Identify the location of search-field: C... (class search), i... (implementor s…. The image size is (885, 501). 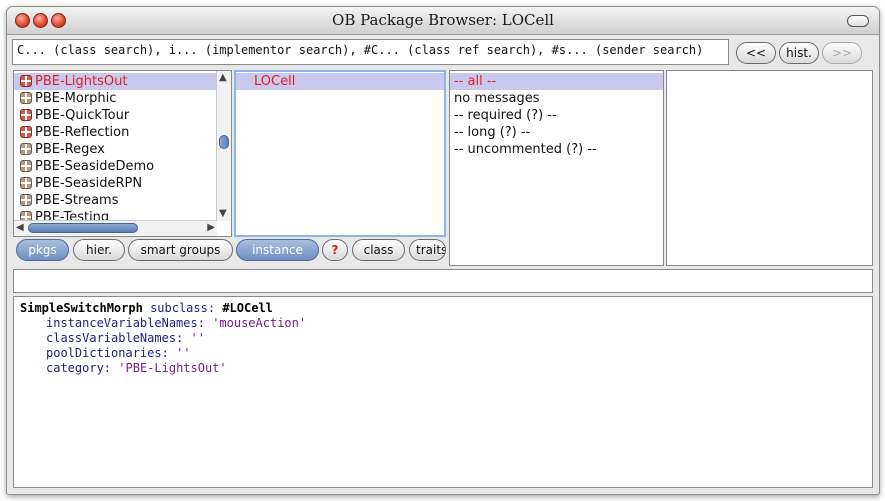
(370, 52).